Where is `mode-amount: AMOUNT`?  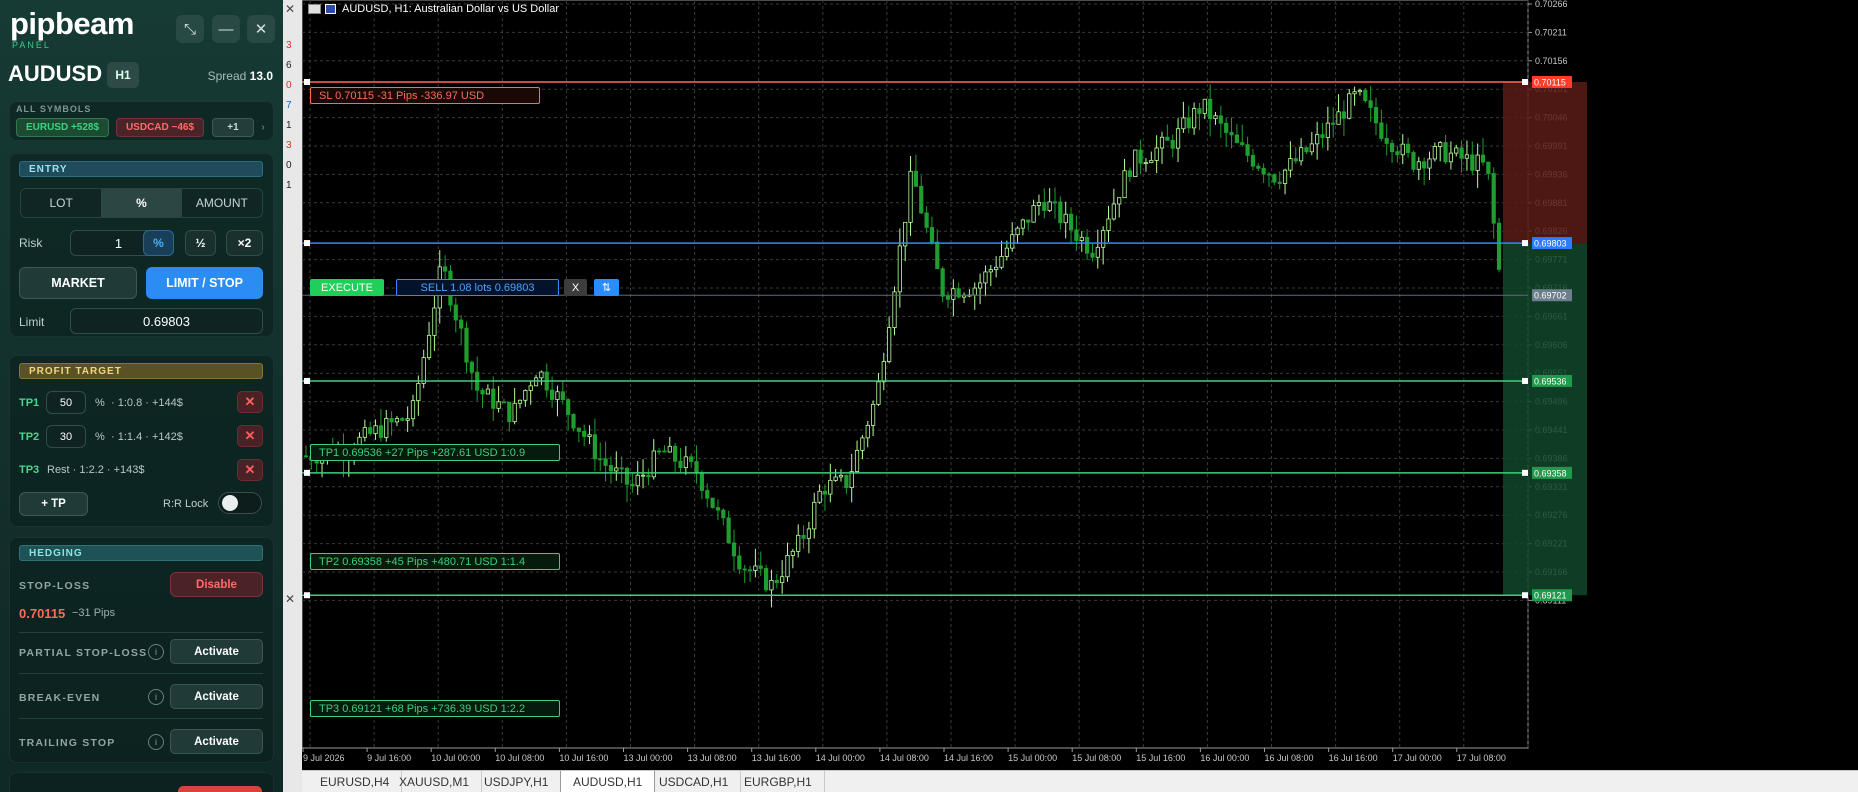 mode-amount: AMOUNT is located at coordinates (222, 203).